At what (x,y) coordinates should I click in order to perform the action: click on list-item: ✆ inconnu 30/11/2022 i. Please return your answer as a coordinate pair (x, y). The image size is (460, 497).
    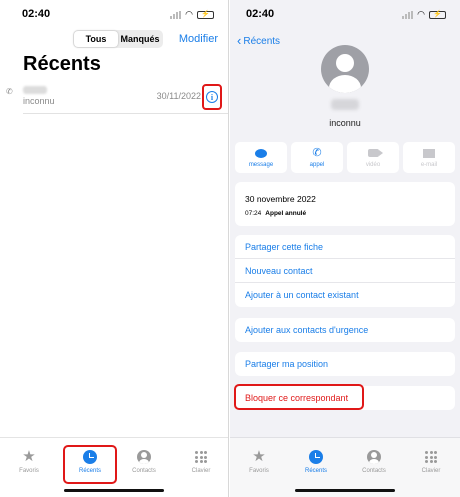
    Looking at the image, I should click on (114, 97).